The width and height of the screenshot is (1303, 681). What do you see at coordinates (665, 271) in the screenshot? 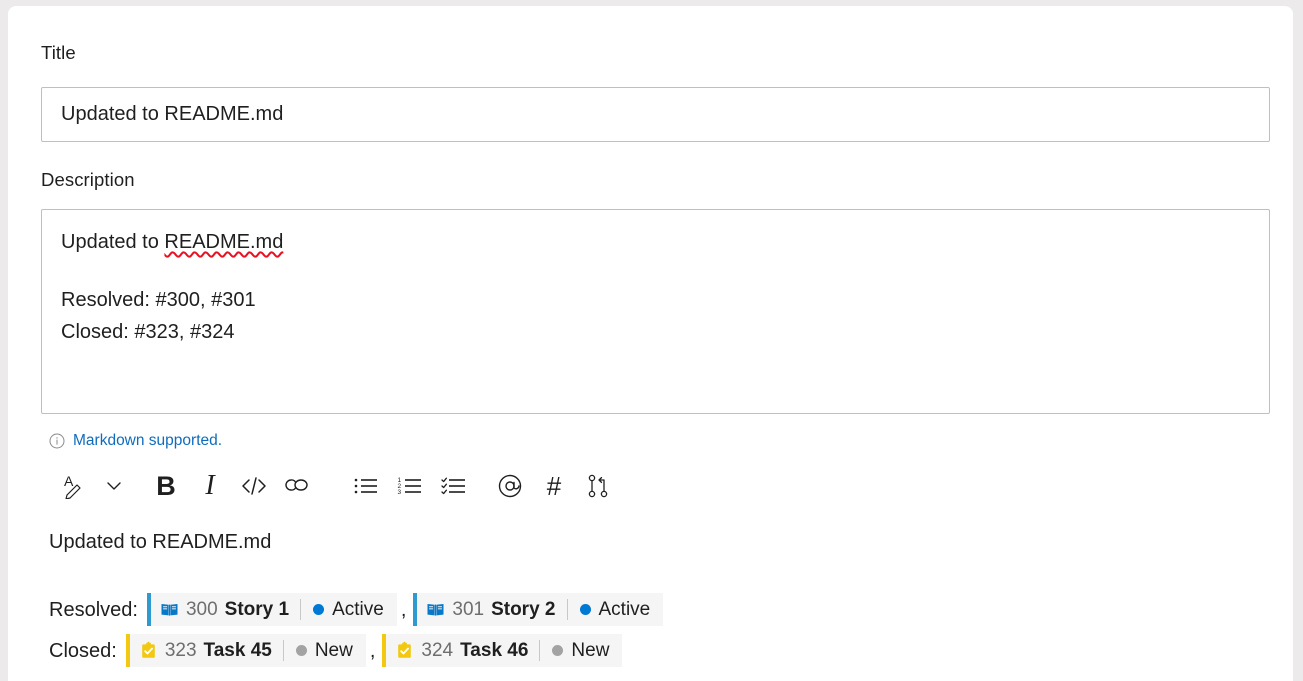
I see `description-blank-line` at bounding box center [665, 271].